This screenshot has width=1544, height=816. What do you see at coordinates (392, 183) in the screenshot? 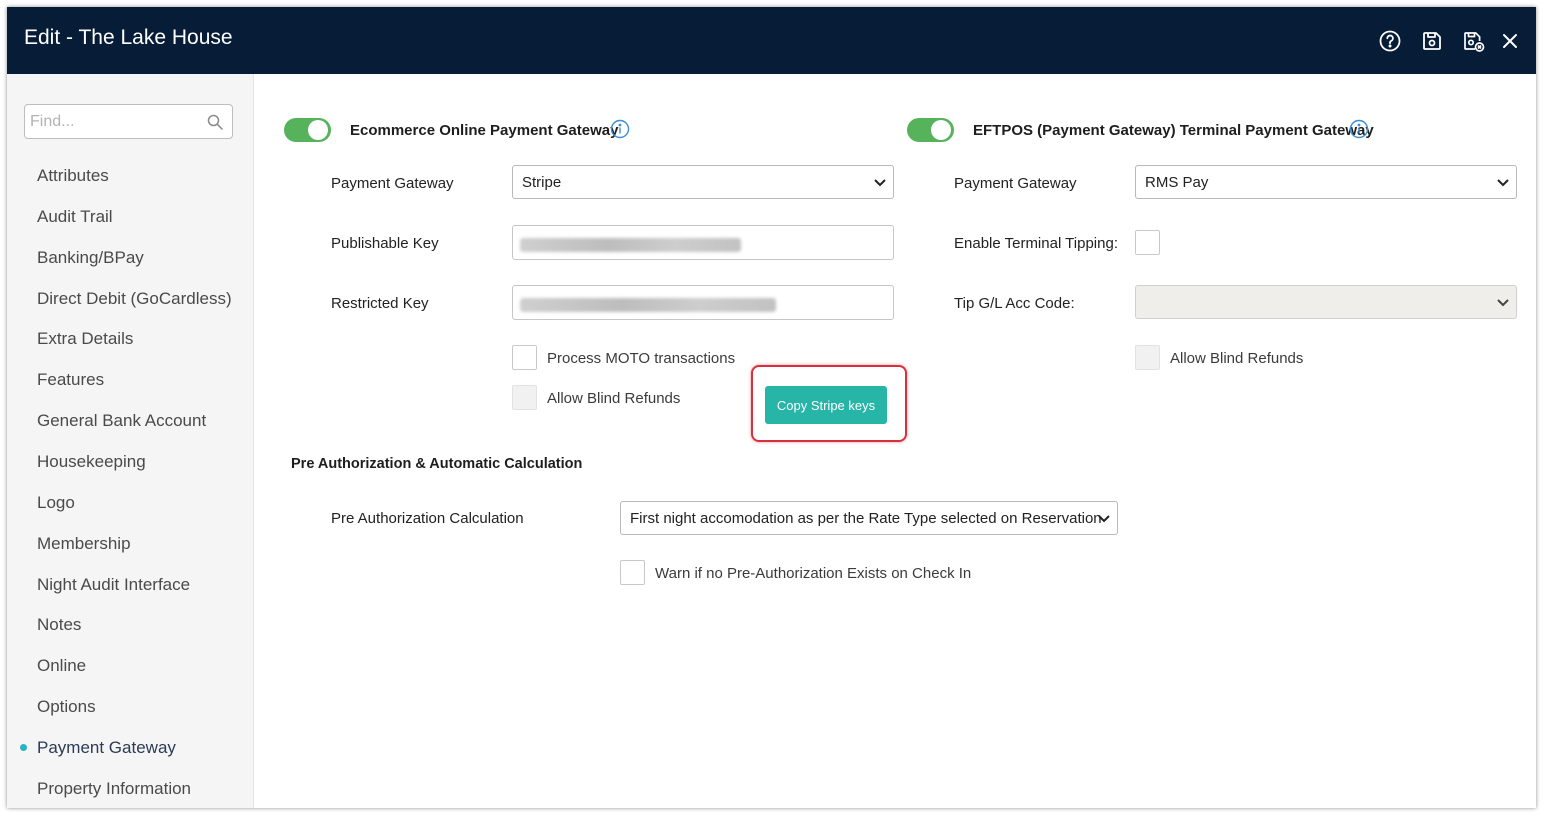
I see `ecommerce-gateway-label: Payment Gateway` at bounding box center [392, 183].